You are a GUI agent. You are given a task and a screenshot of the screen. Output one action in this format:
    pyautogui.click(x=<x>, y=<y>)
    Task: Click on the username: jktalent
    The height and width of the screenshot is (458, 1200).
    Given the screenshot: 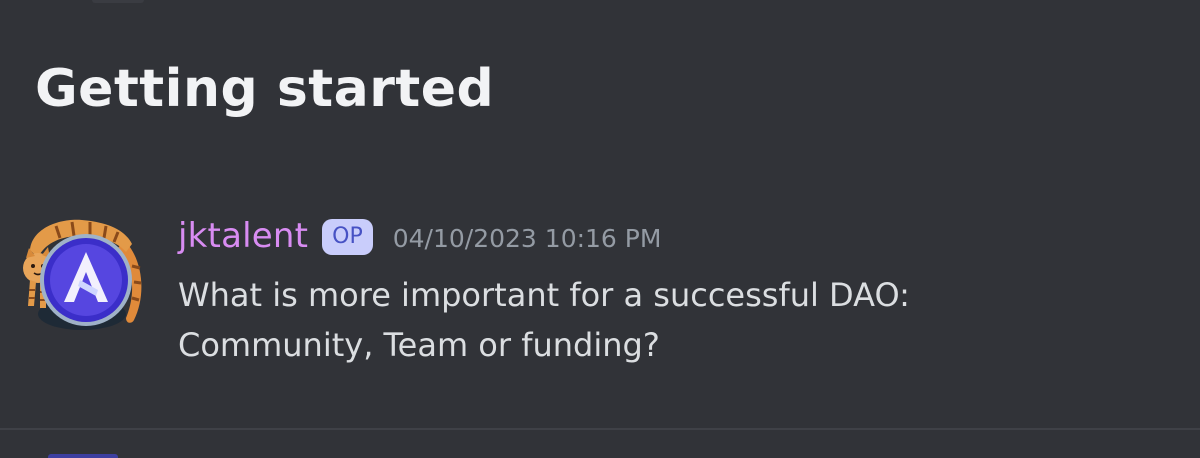 What is the action you would take?
    pyautogui.click(x=243, y=236)
    